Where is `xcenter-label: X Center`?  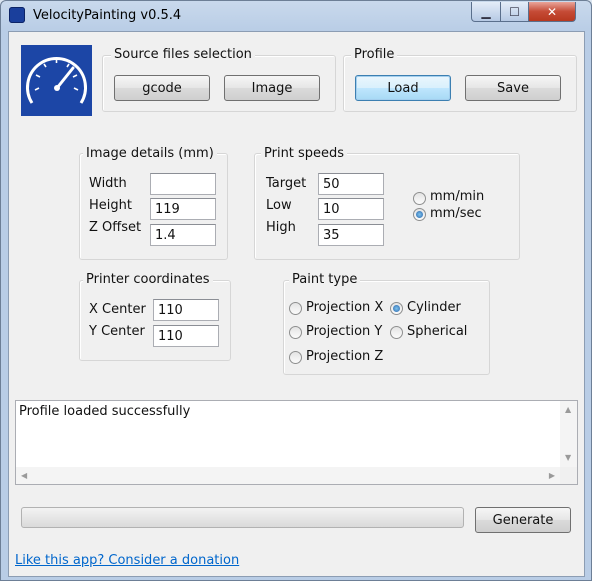
xcenter-label: X Center is located at coordinates (117, 309).